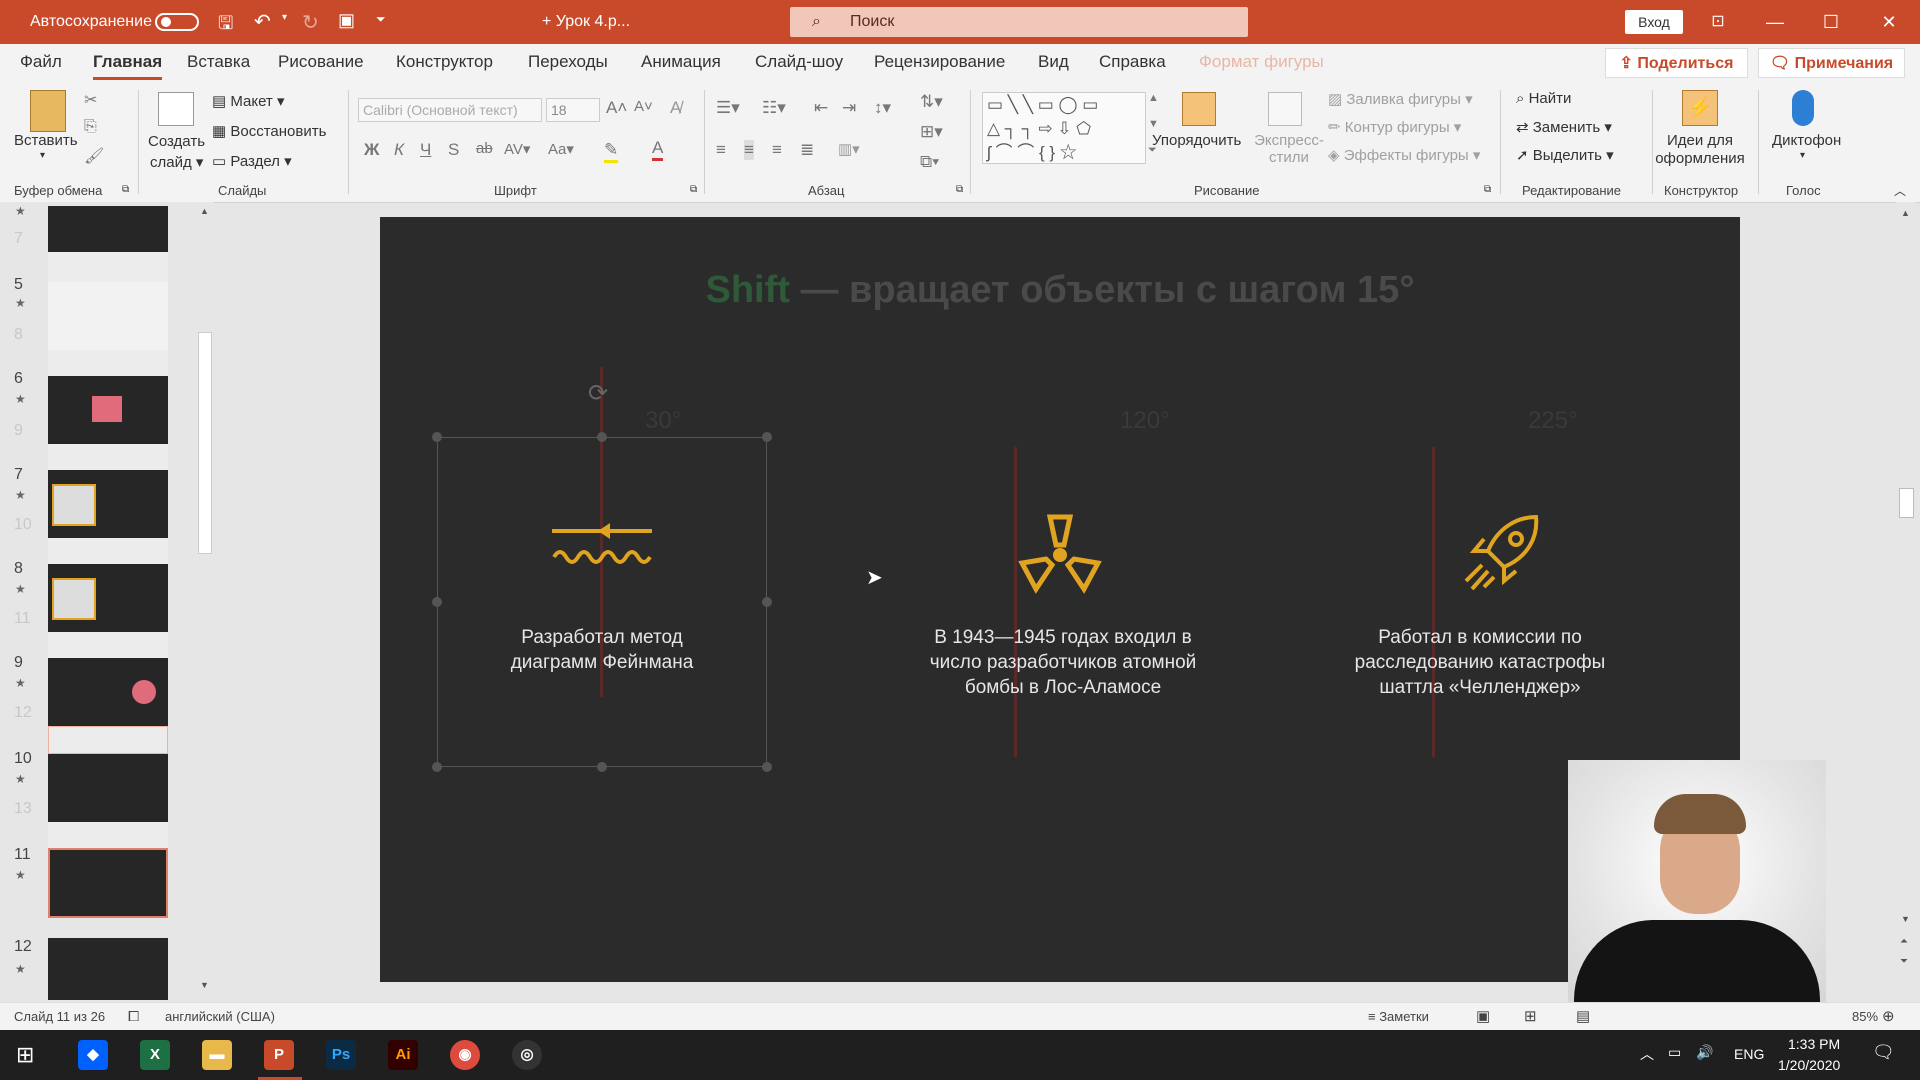 Image resolution: width=1920 pixels, height=1080 pixels. What do you see at coordinates (693, 189) in the screenshot?
I see `font-launcher-icon: ⧉` at bounding box center [693, 189].